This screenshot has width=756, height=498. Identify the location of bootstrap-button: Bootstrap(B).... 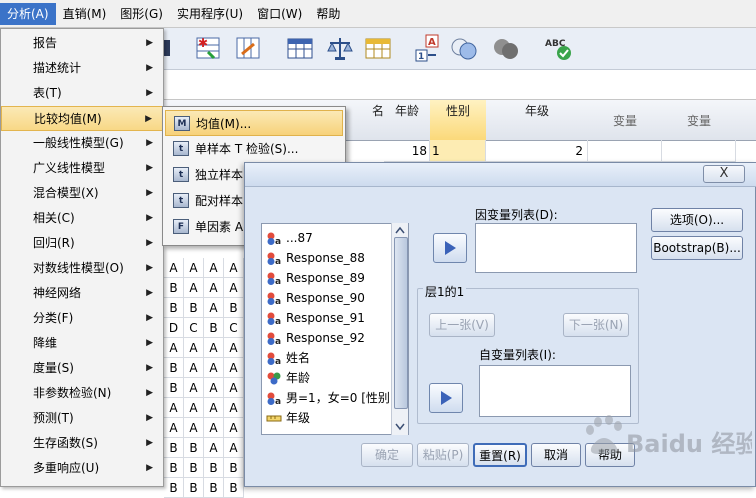
(697, 248).